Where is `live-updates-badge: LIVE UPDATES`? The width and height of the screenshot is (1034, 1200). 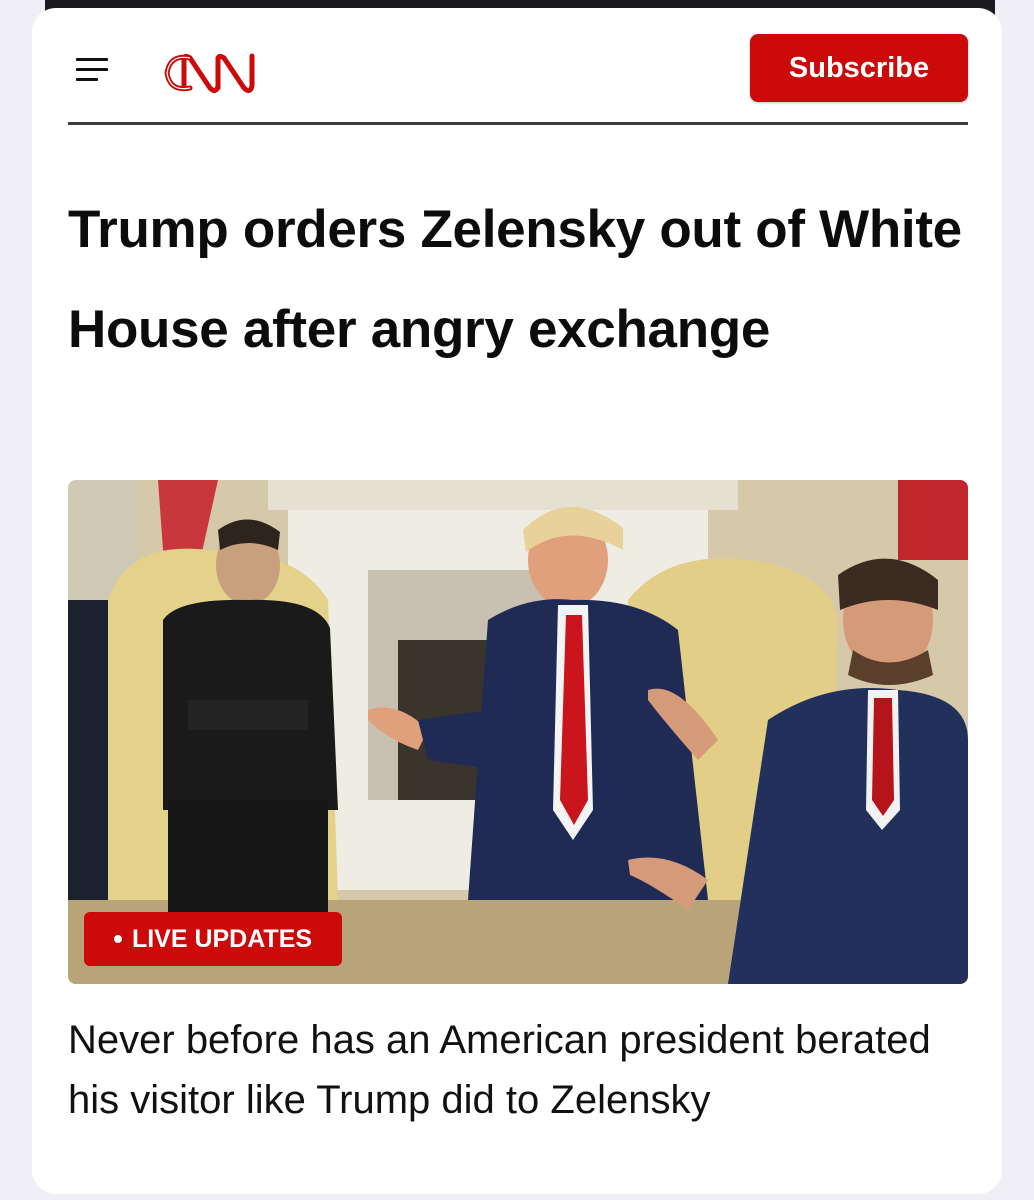
live-updates-badge: LIVE UPDATES is located at coordinates (213, 939).